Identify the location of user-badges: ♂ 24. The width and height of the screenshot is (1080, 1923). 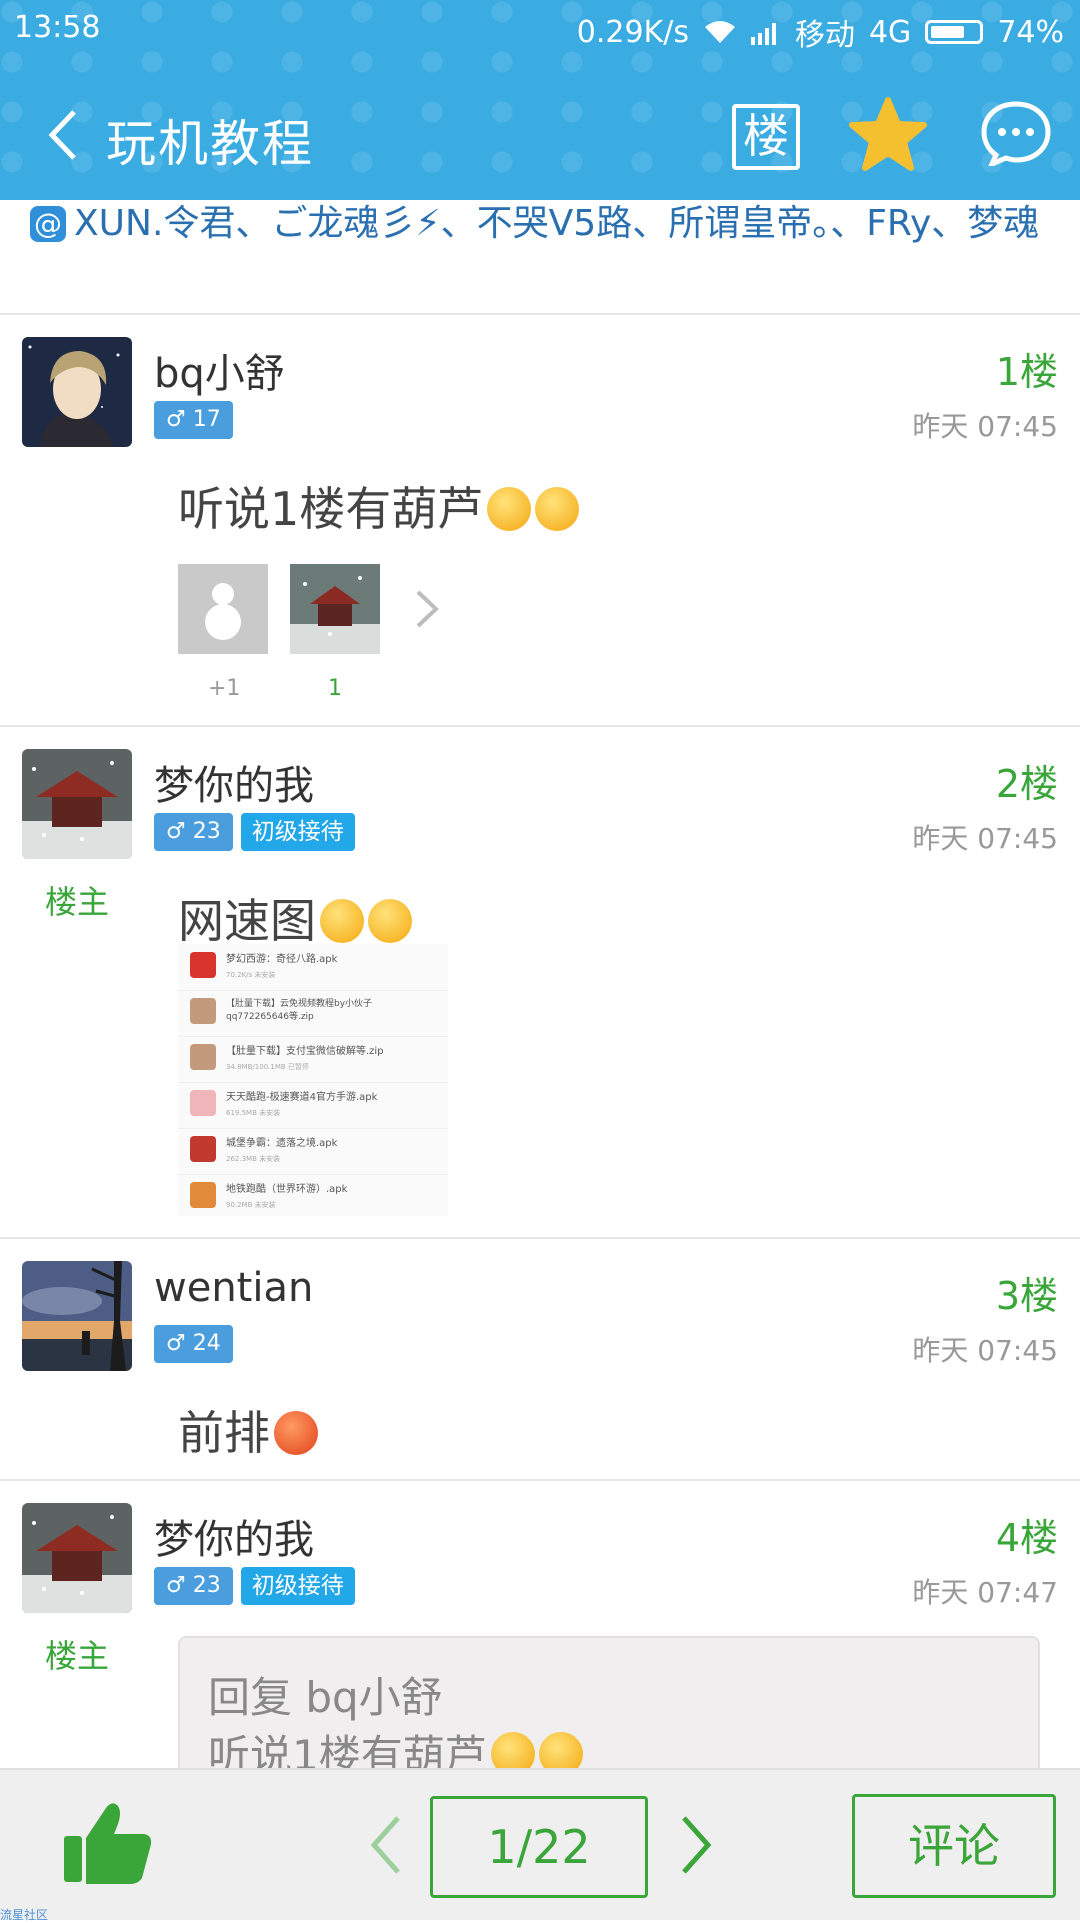
(193, 1344).